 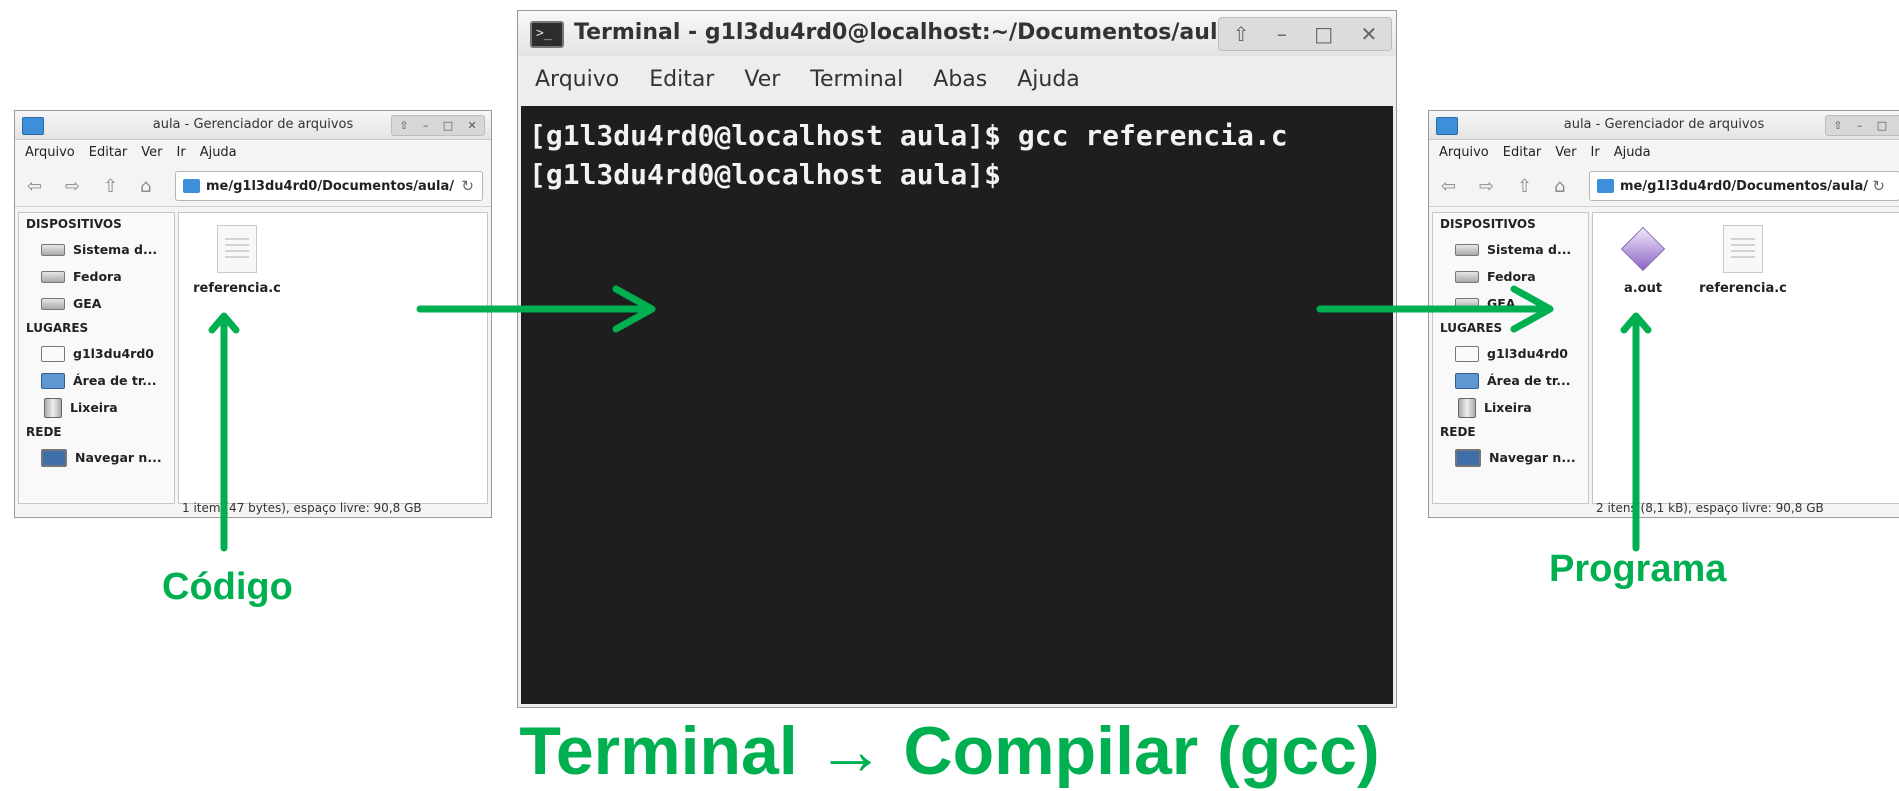 What do you see at coordinates (949, 751) in the screenshot?
I see `caption: Terminal → Compilar (gcc)` at bounding box center [949, 751].